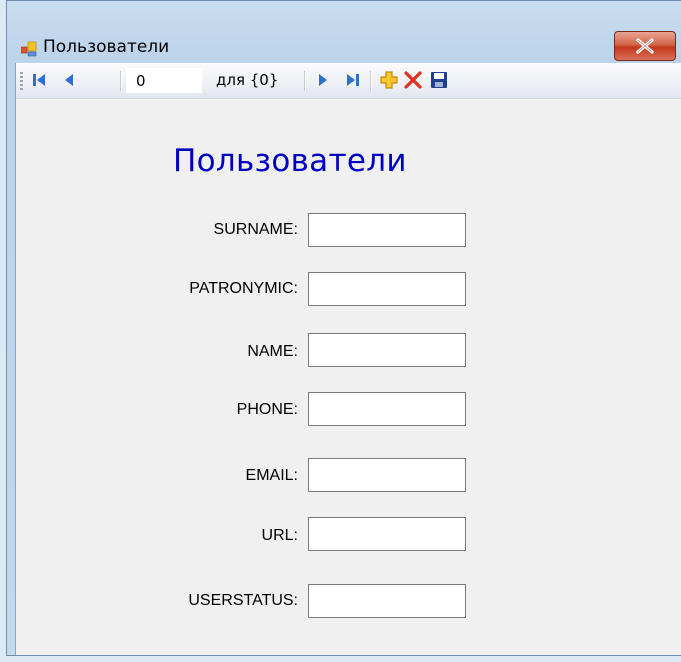 The width and height of the screenshot is (681, 662). Describe the element at coordinates (279, 535) in the screenshot. I see `url-label: URL:` at that location.